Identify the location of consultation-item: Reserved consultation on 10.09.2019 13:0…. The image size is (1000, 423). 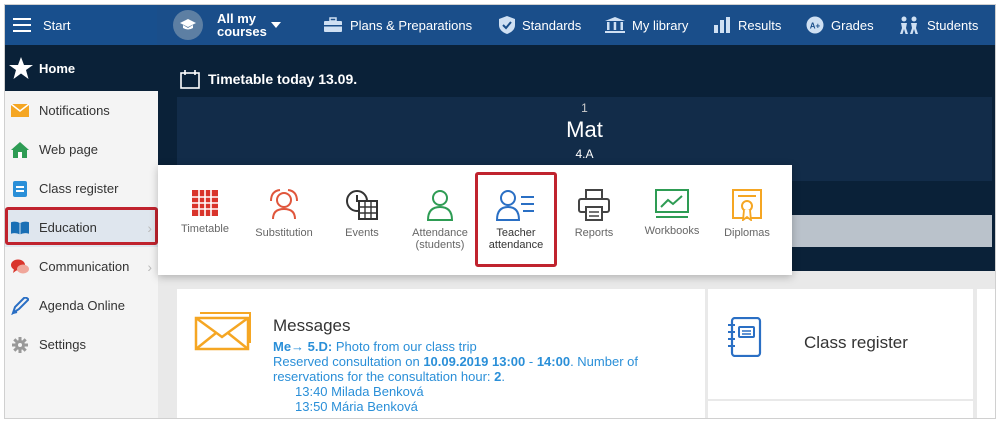
(488, 369).